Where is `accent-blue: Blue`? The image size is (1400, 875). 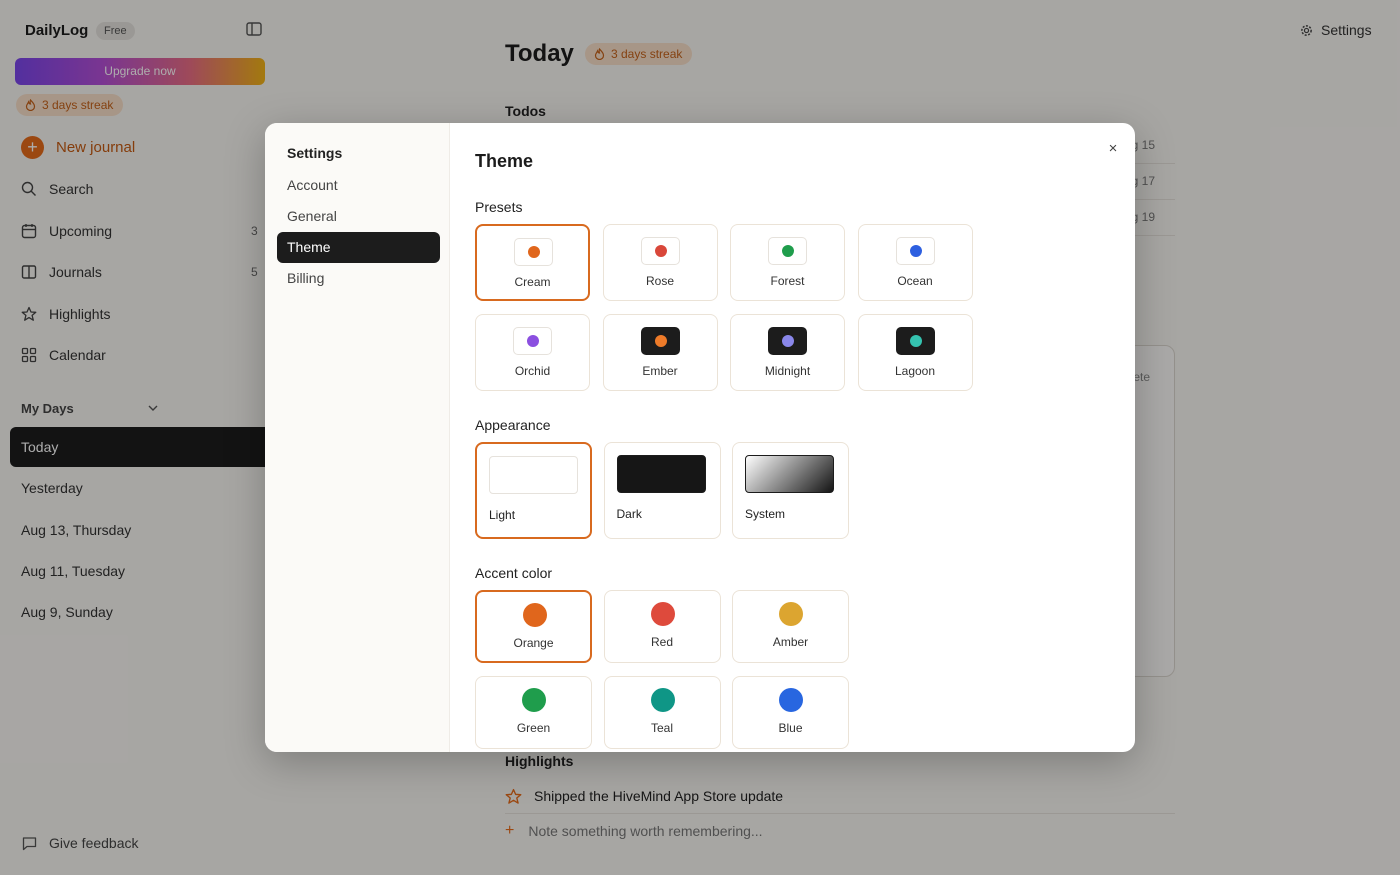
accent-blue: Blue is located at coordinates (790, 712).